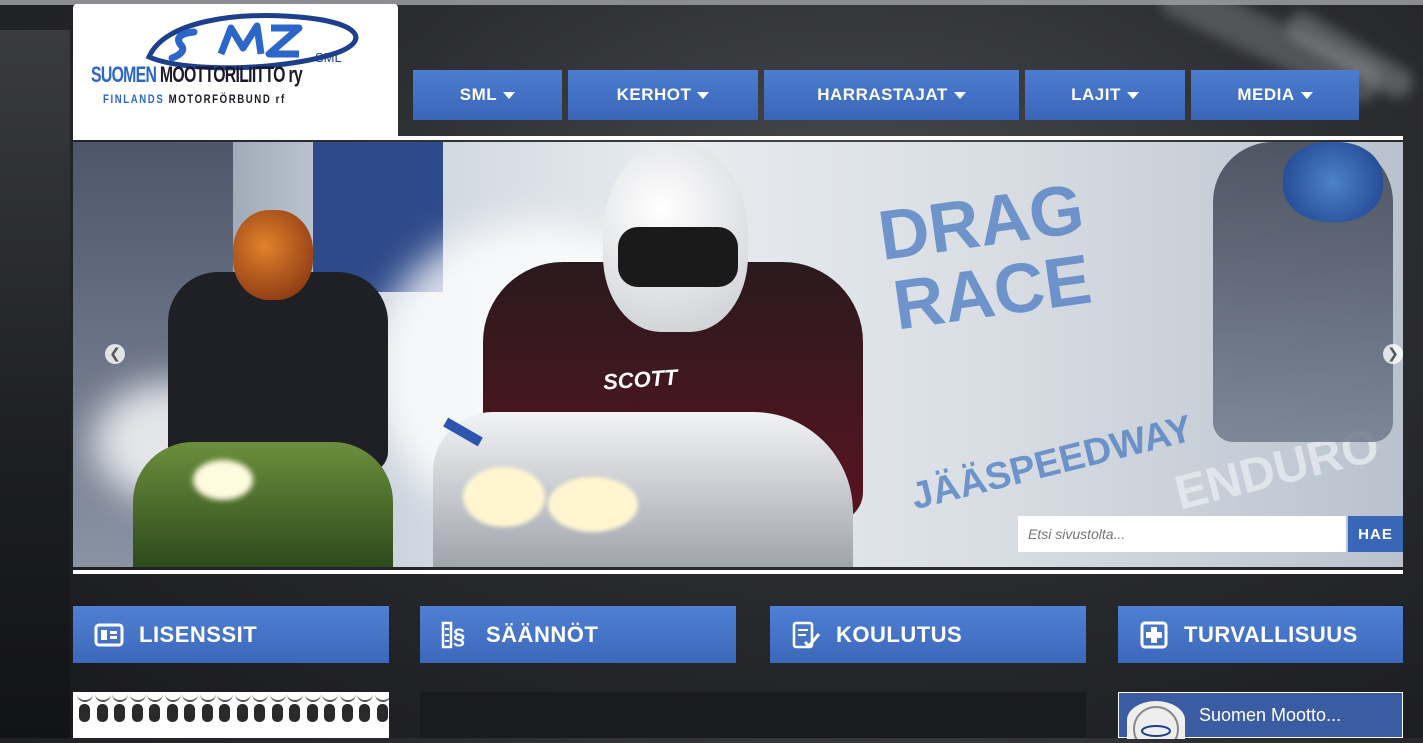  I want to click on hero-speedway-text: JÄÄSPEEDWAY, so click(1052, 463).